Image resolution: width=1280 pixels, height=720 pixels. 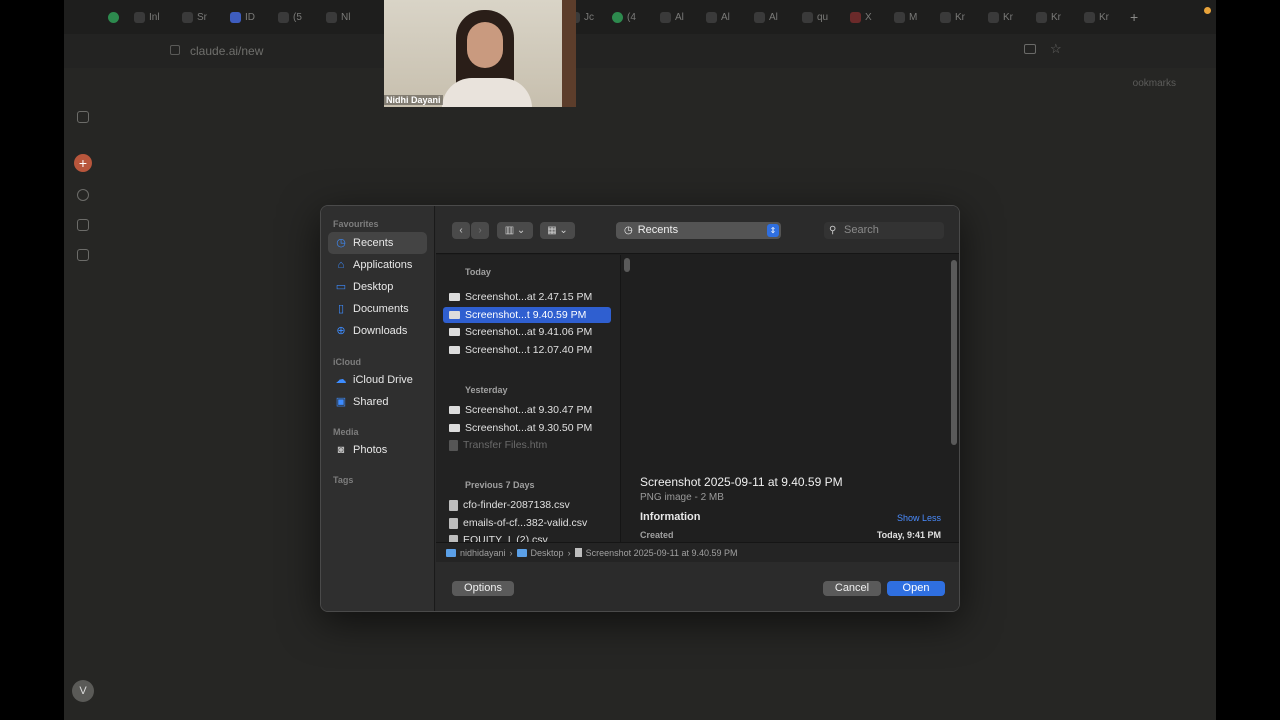 What do you see at coordinates (884, 230) in the screenshot?
I see `search-input: ⚲ Search` at bounding box center [884, 230].